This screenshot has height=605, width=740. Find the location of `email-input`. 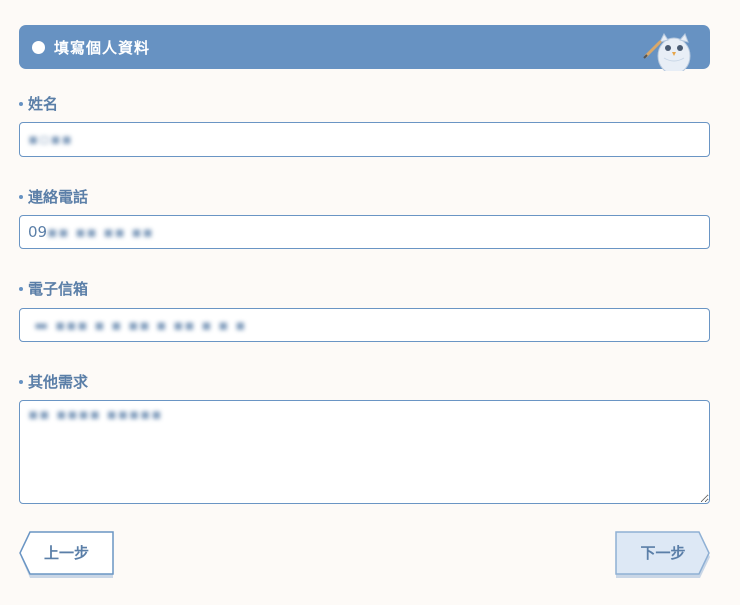

email-input is located at coordinates (364, 325).